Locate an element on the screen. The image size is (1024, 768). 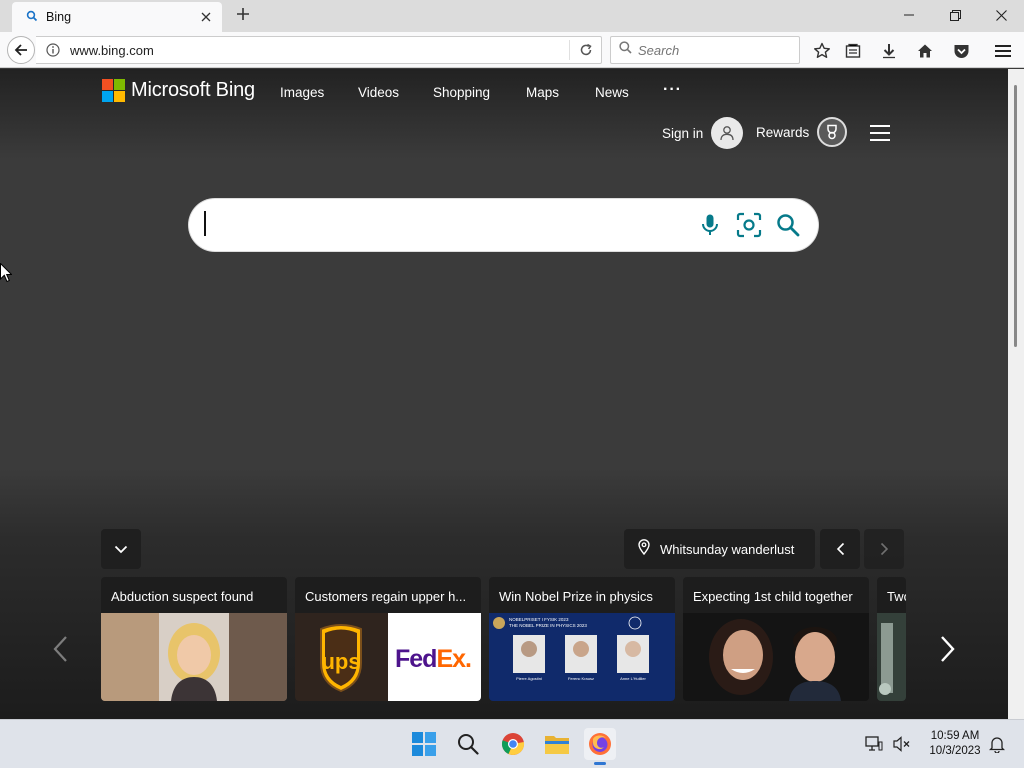
reload-icon is located at coordinates (585, 50).